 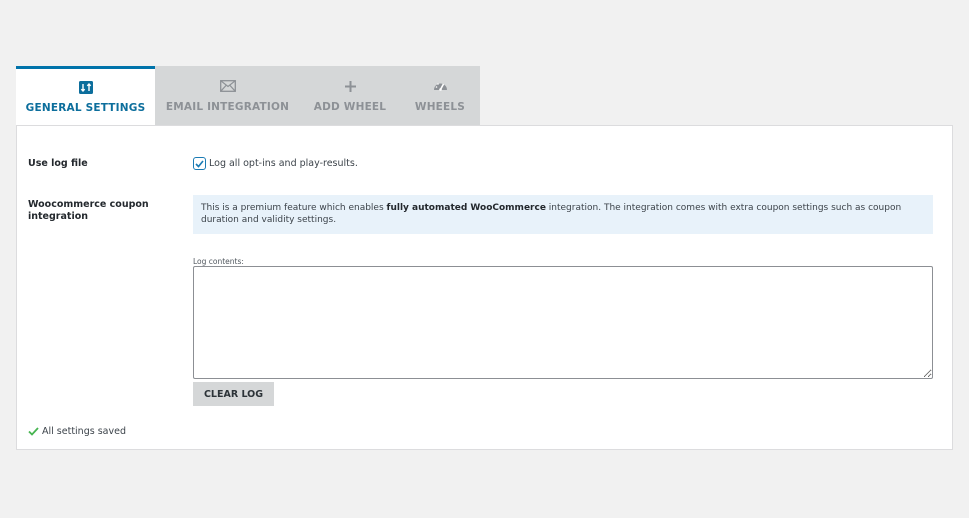 I want to click on log-checkbox-label: Log all opt-ins and play-results., so click(x=283, y=163).